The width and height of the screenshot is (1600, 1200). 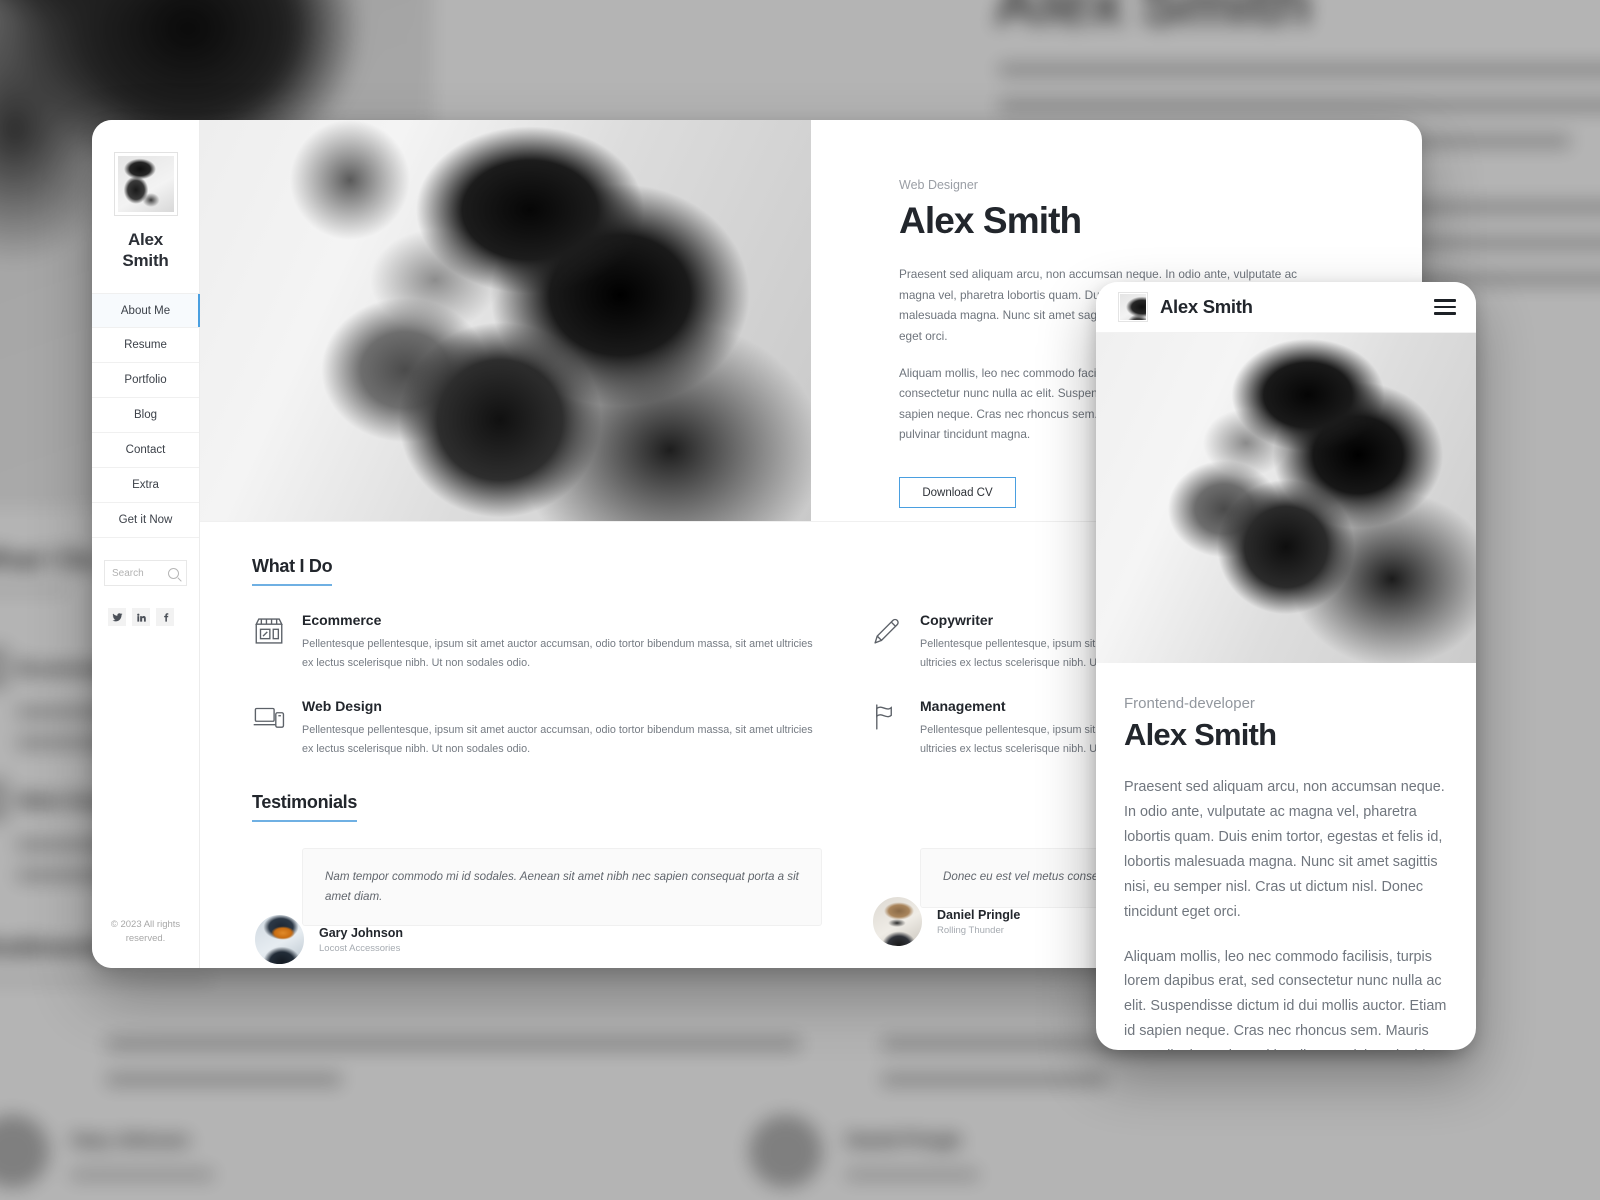 I want to click on sidebar-item-label: About Me, so click(x=145, y=310).